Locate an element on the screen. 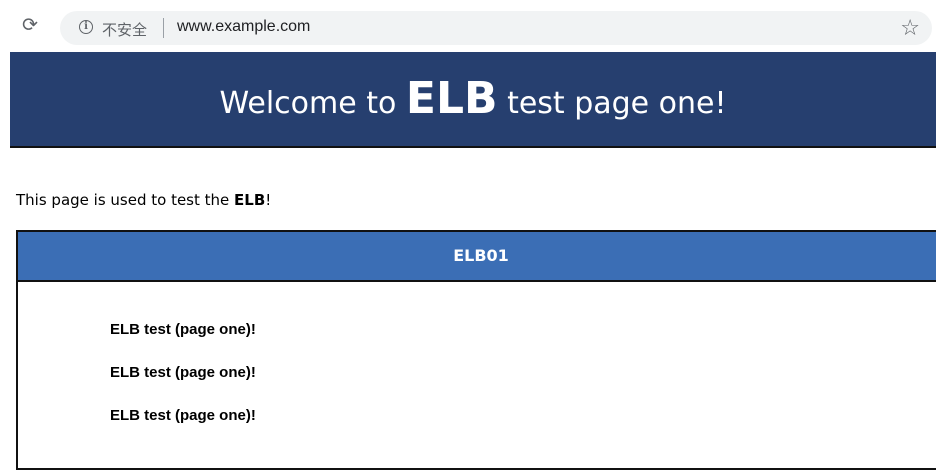  address-bar: i 不安全 www.example.com ☆ is located at coordinates (496, 28).